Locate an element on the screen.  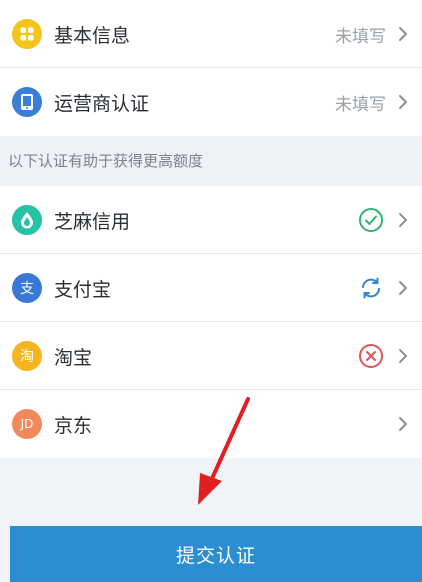
row-label: 京东 is located at coordinates (73, 425).